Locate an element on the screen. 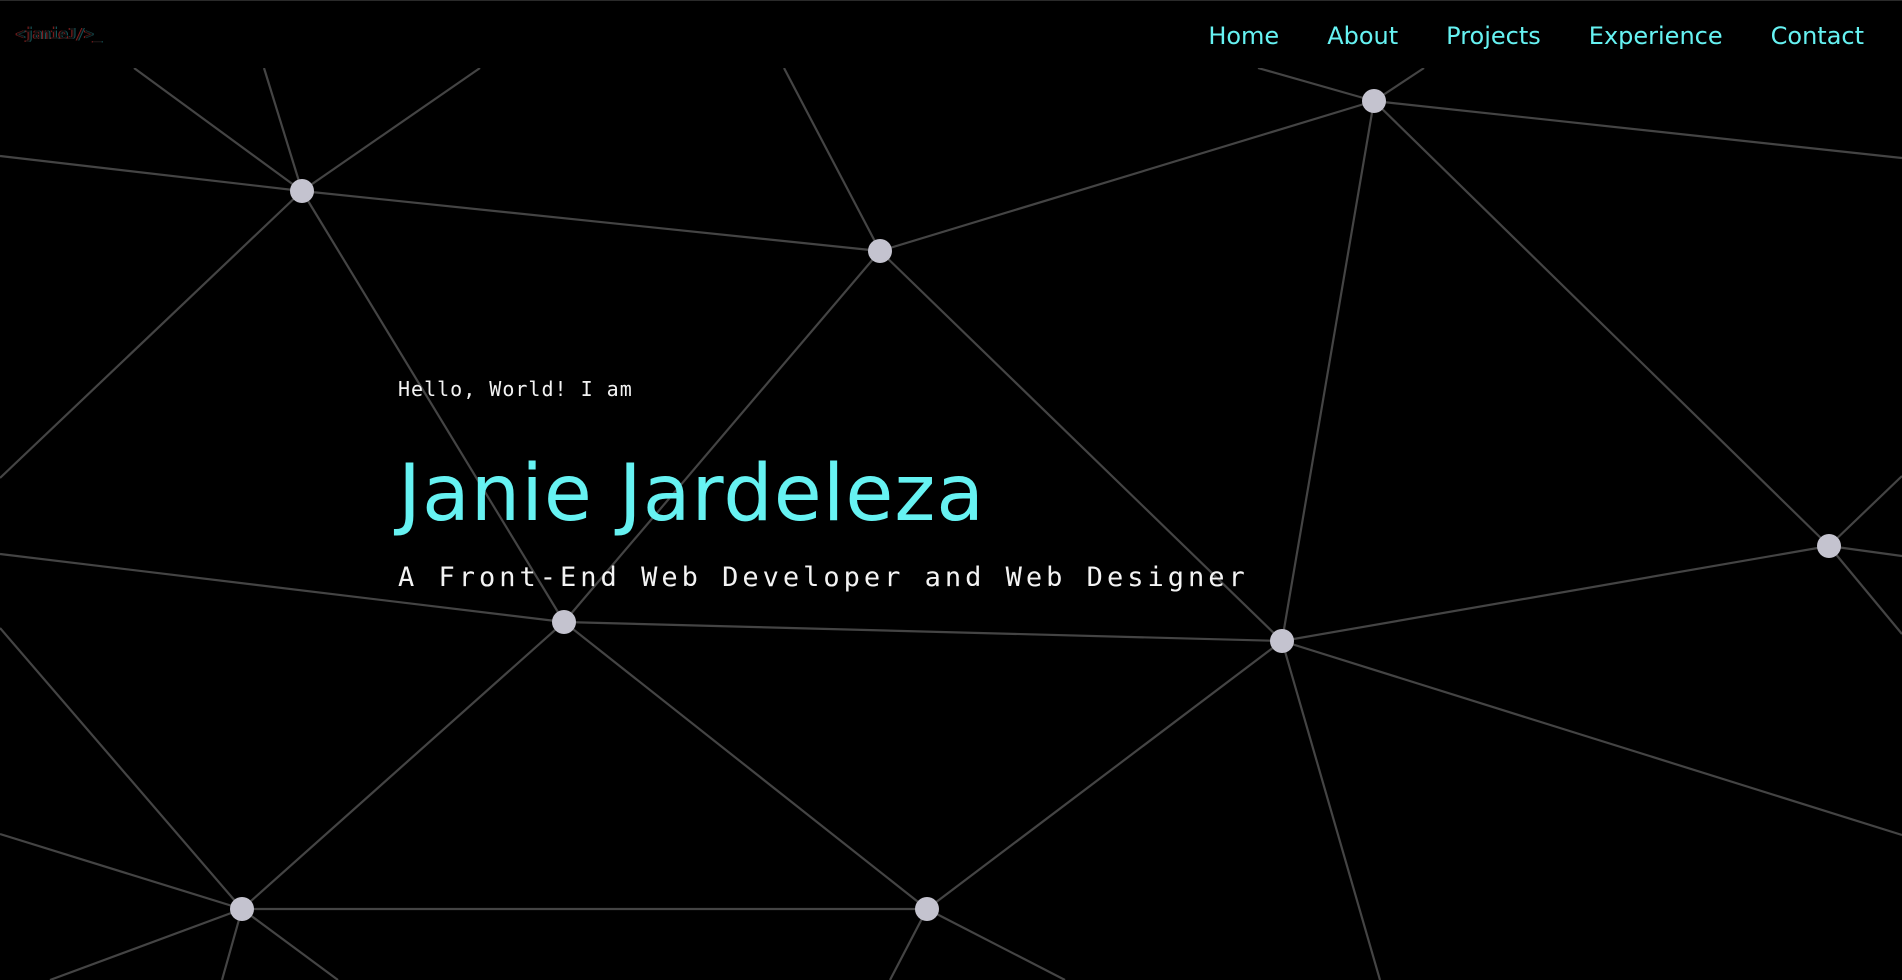 The height and width of the screenshot is (980, 1902). nav-link-contact: Contact is located at coordinates (1817, 36).